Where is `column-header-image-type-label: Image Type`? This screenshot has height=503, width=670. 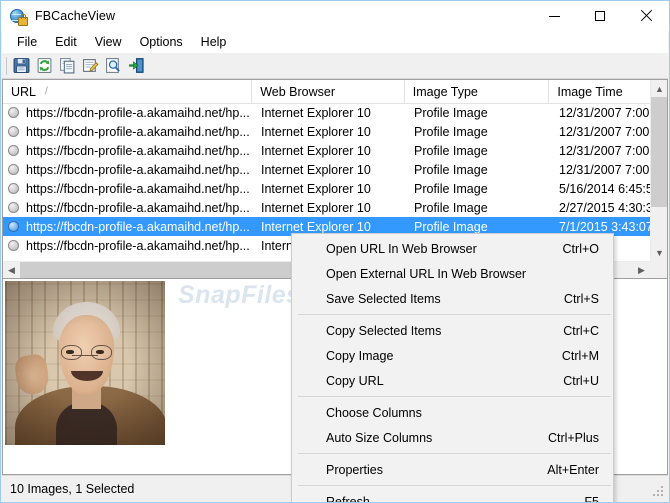 column-header-image-type-label: Image Type is located at coordinates (445, 91).